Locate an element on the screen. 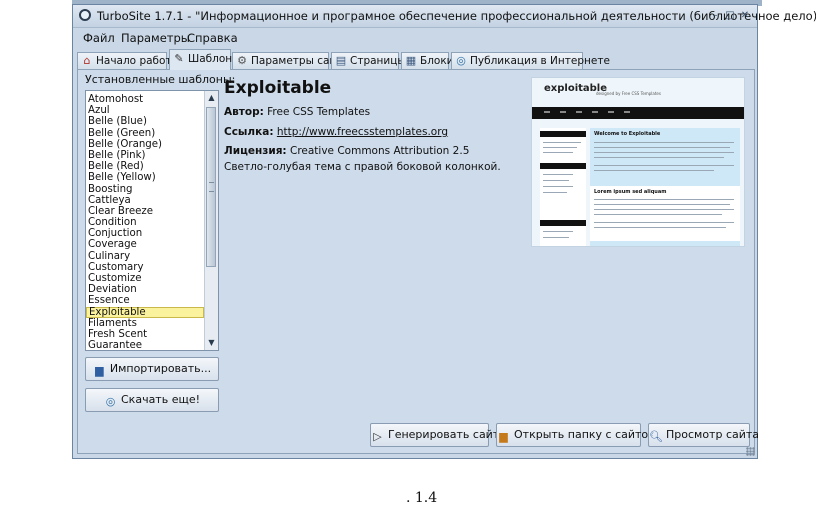  brush-icon: ✎ is located at coordinates (179, 58).